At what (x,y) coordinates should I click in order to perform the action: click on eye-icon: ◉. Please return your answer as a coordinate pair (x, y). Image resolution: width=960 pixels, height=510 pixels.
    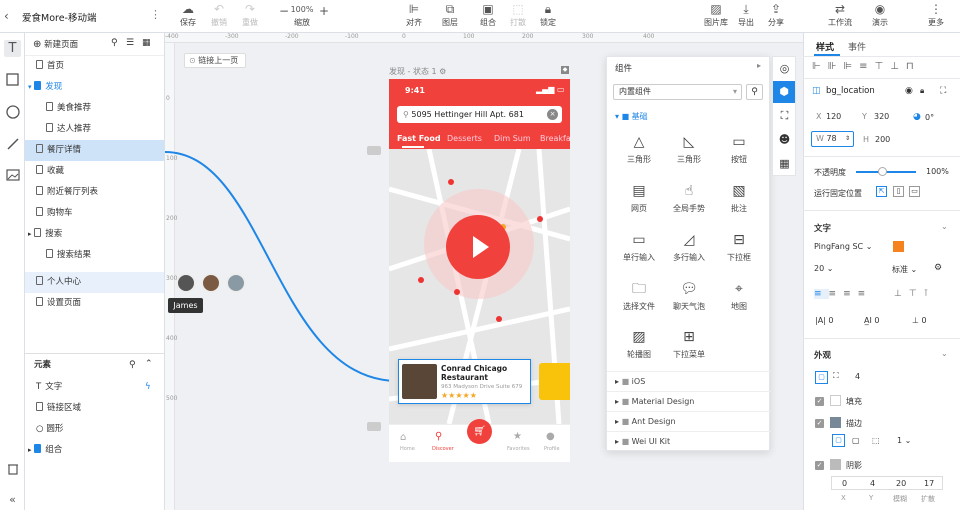
    Looking at the image, I should click on (909, 91).